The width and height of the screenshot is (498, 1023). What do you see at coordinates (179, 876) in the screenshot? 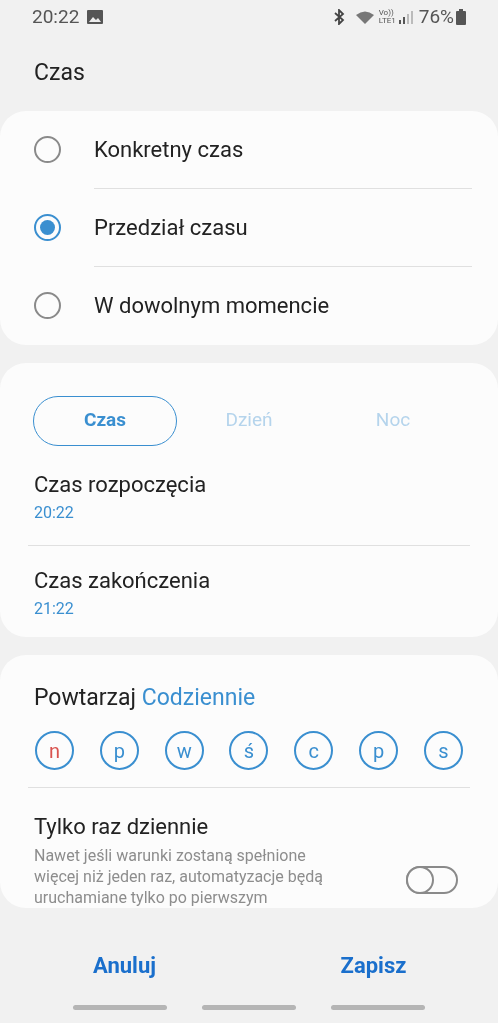
I see `setting-description: Nawet jeśli warunki zostaną spełnione więcej niż jeden raz, automatyzacje będą uruchamiane tylko po pierwszym` at bounding box center [179, 876].